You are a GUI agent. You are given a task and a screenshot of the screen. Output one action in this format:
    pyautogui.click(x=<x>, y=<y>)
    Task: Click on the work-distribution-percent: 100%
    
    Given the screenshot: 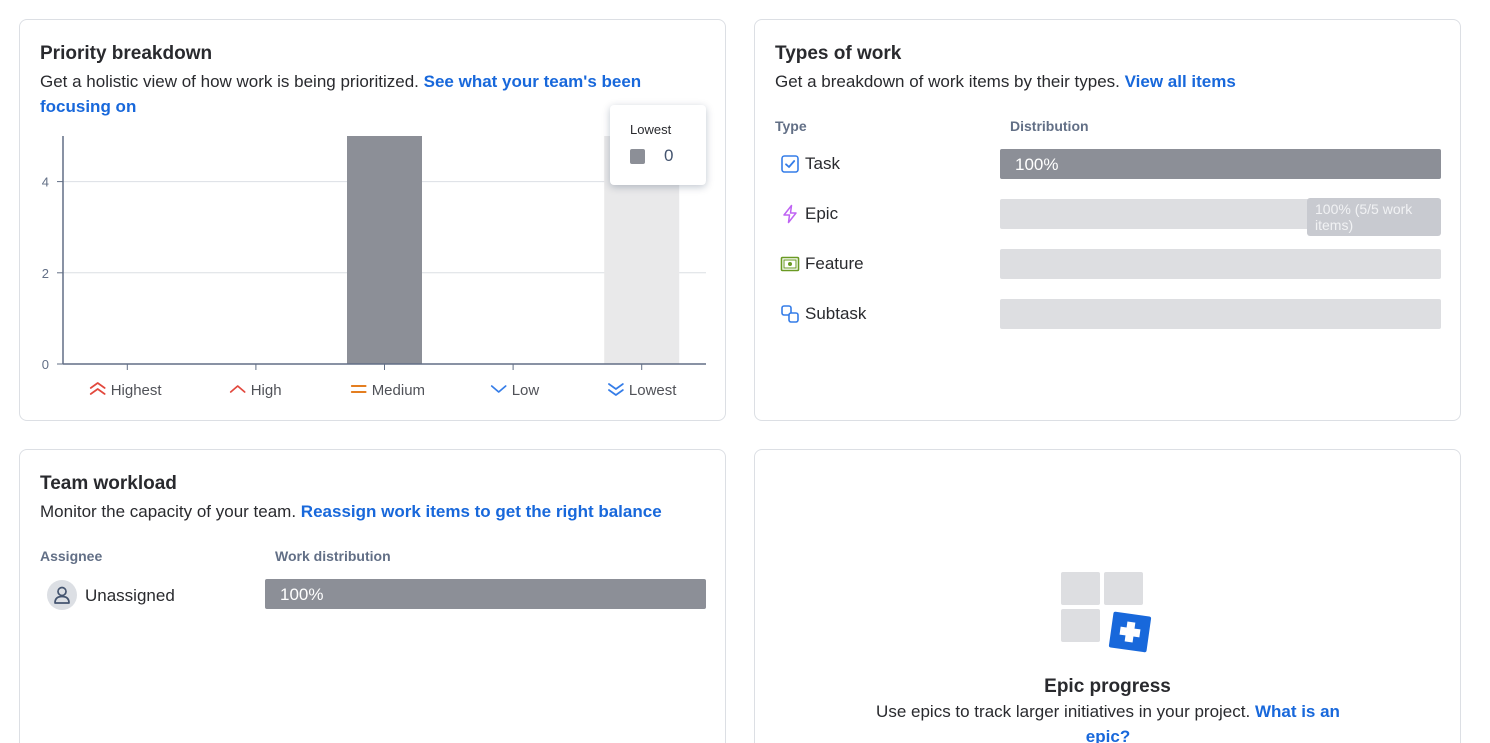 What is the action you would take?
    pyautogui.click(x=302, y=594)
    